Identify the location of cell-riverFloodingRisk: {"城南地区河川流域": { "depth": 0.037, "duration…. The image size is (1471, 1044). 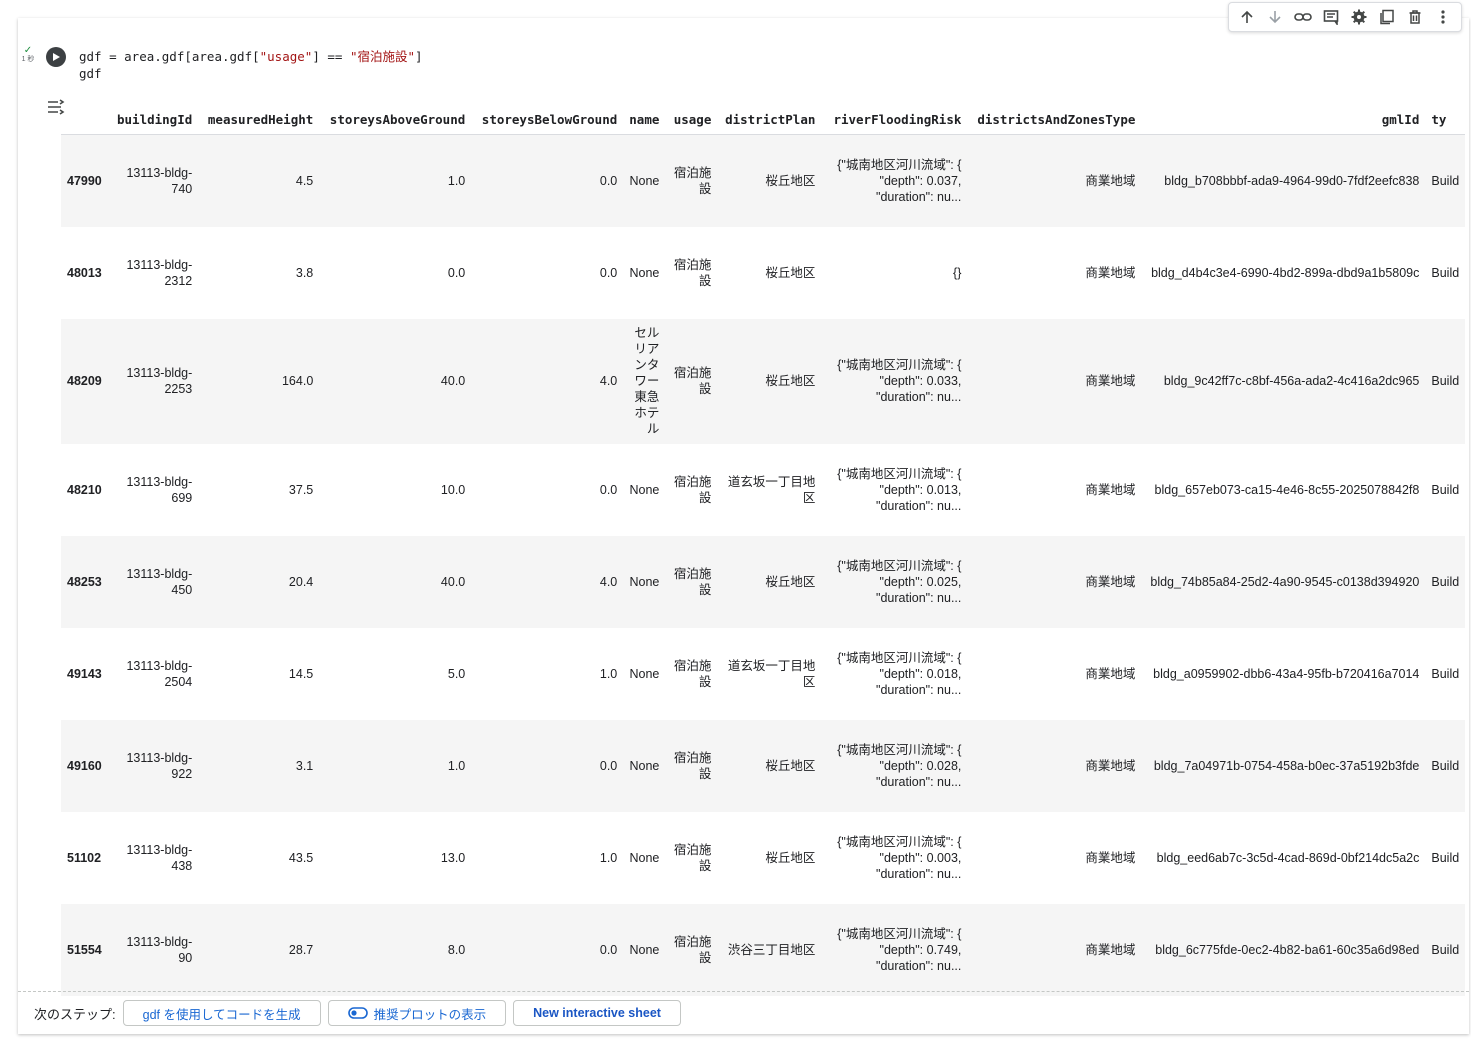
(894, 180).